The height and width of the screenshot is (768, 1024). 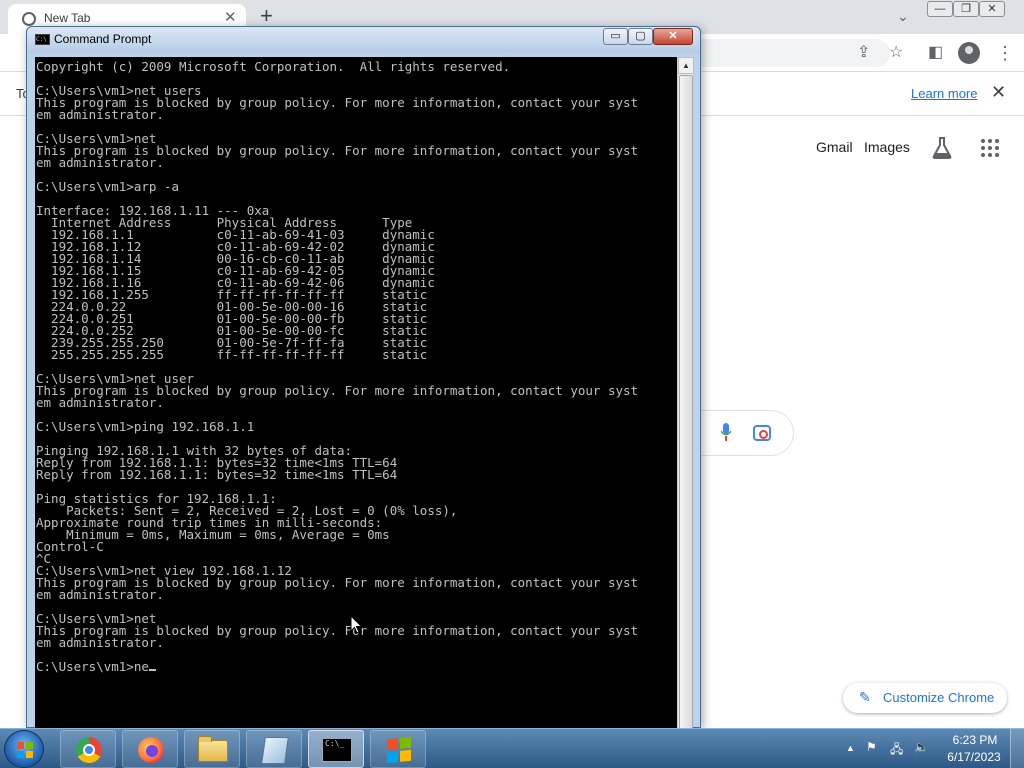 What do you see at coordinates (103, 39) in the screenshot?
I see `cmd-window-title: Command Prompt` at bounding box center [103, 39].